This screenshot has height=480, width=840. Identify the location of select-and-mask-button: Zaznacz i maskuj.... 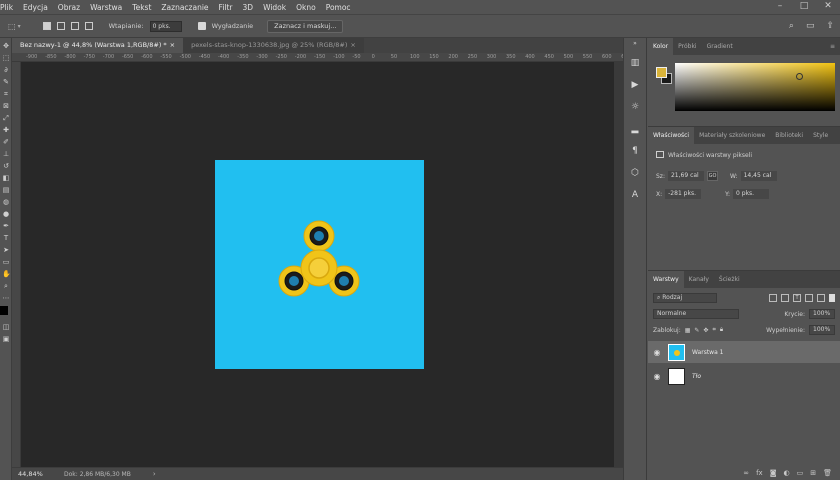
(305, 26).